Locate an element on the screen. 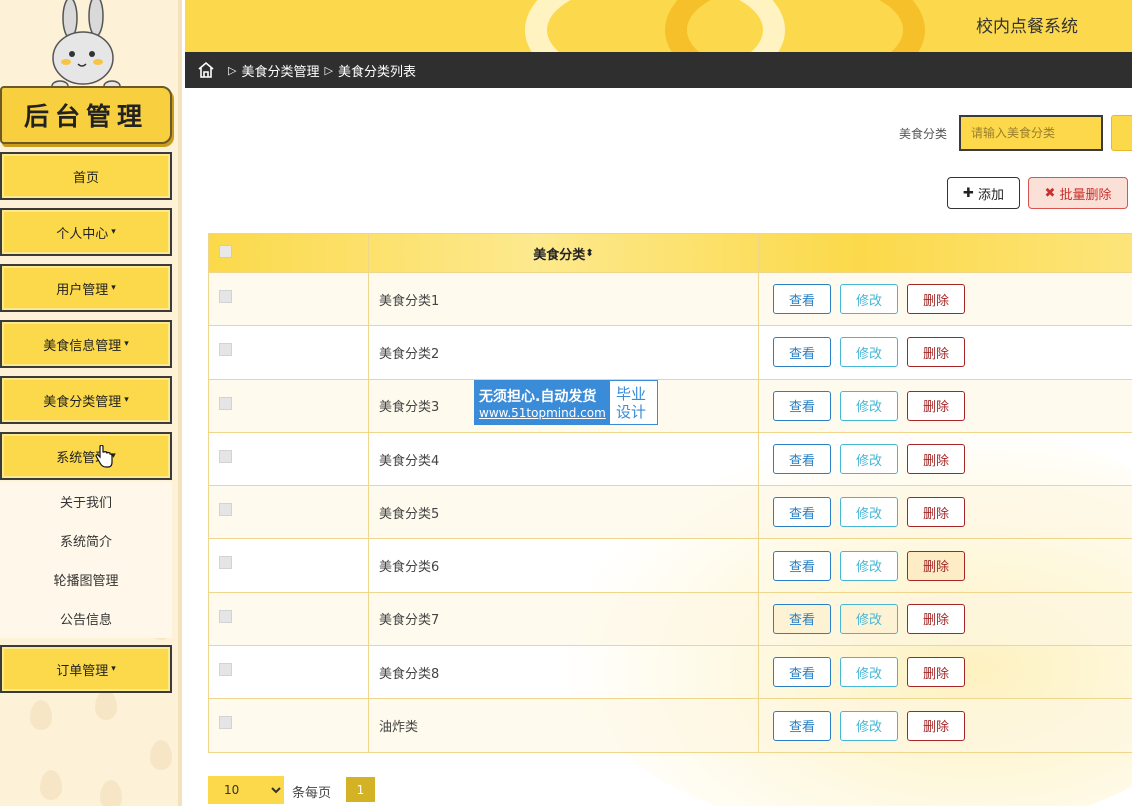  sort-icon: ⬍ is located at coordinates (589, 253).